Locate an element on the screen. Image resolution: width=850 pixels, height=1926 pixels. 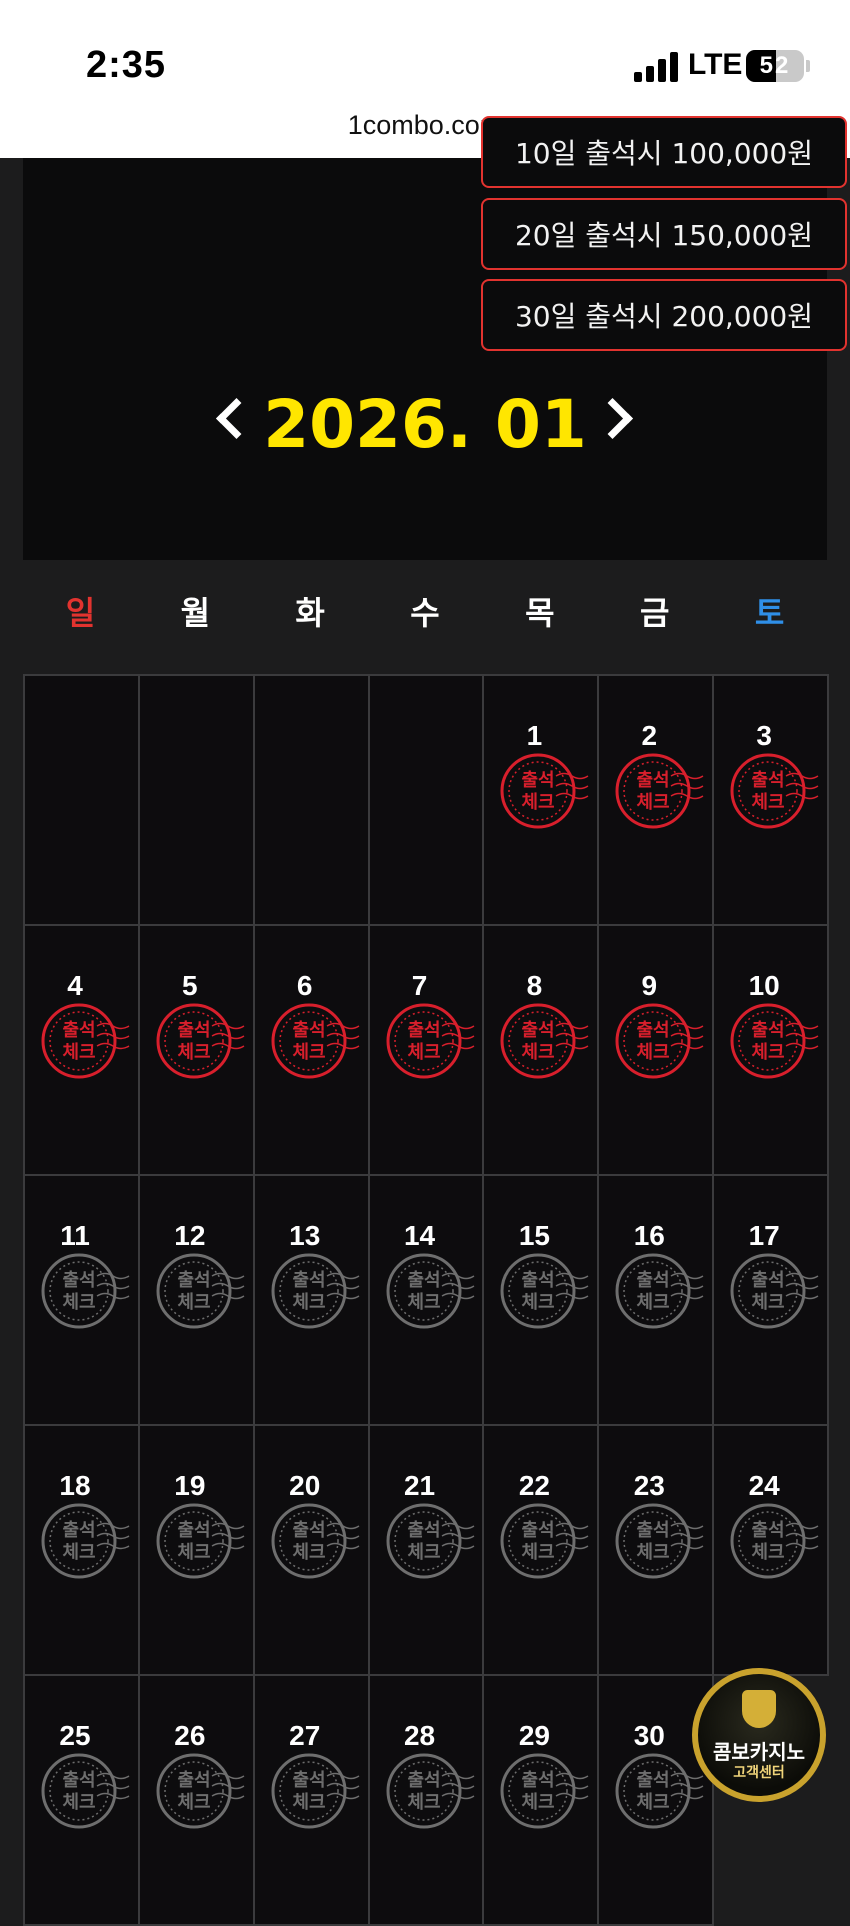
calendar-day-cell: 3 출석 체크 is located at coordinates (771, 801).